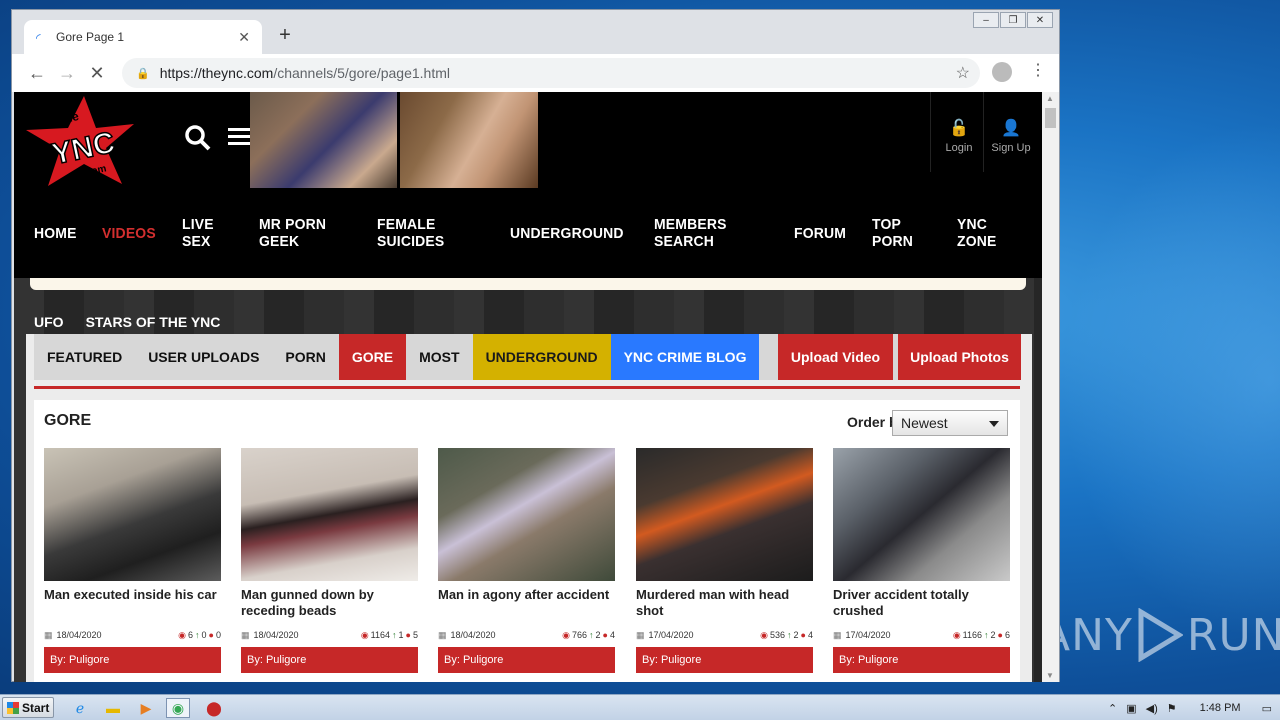 The image size is (1280, 720). Describe the element at coordinates (986, 233) in the screenshot. I see `nav-ync-zone: YNC ZONE` at that location.